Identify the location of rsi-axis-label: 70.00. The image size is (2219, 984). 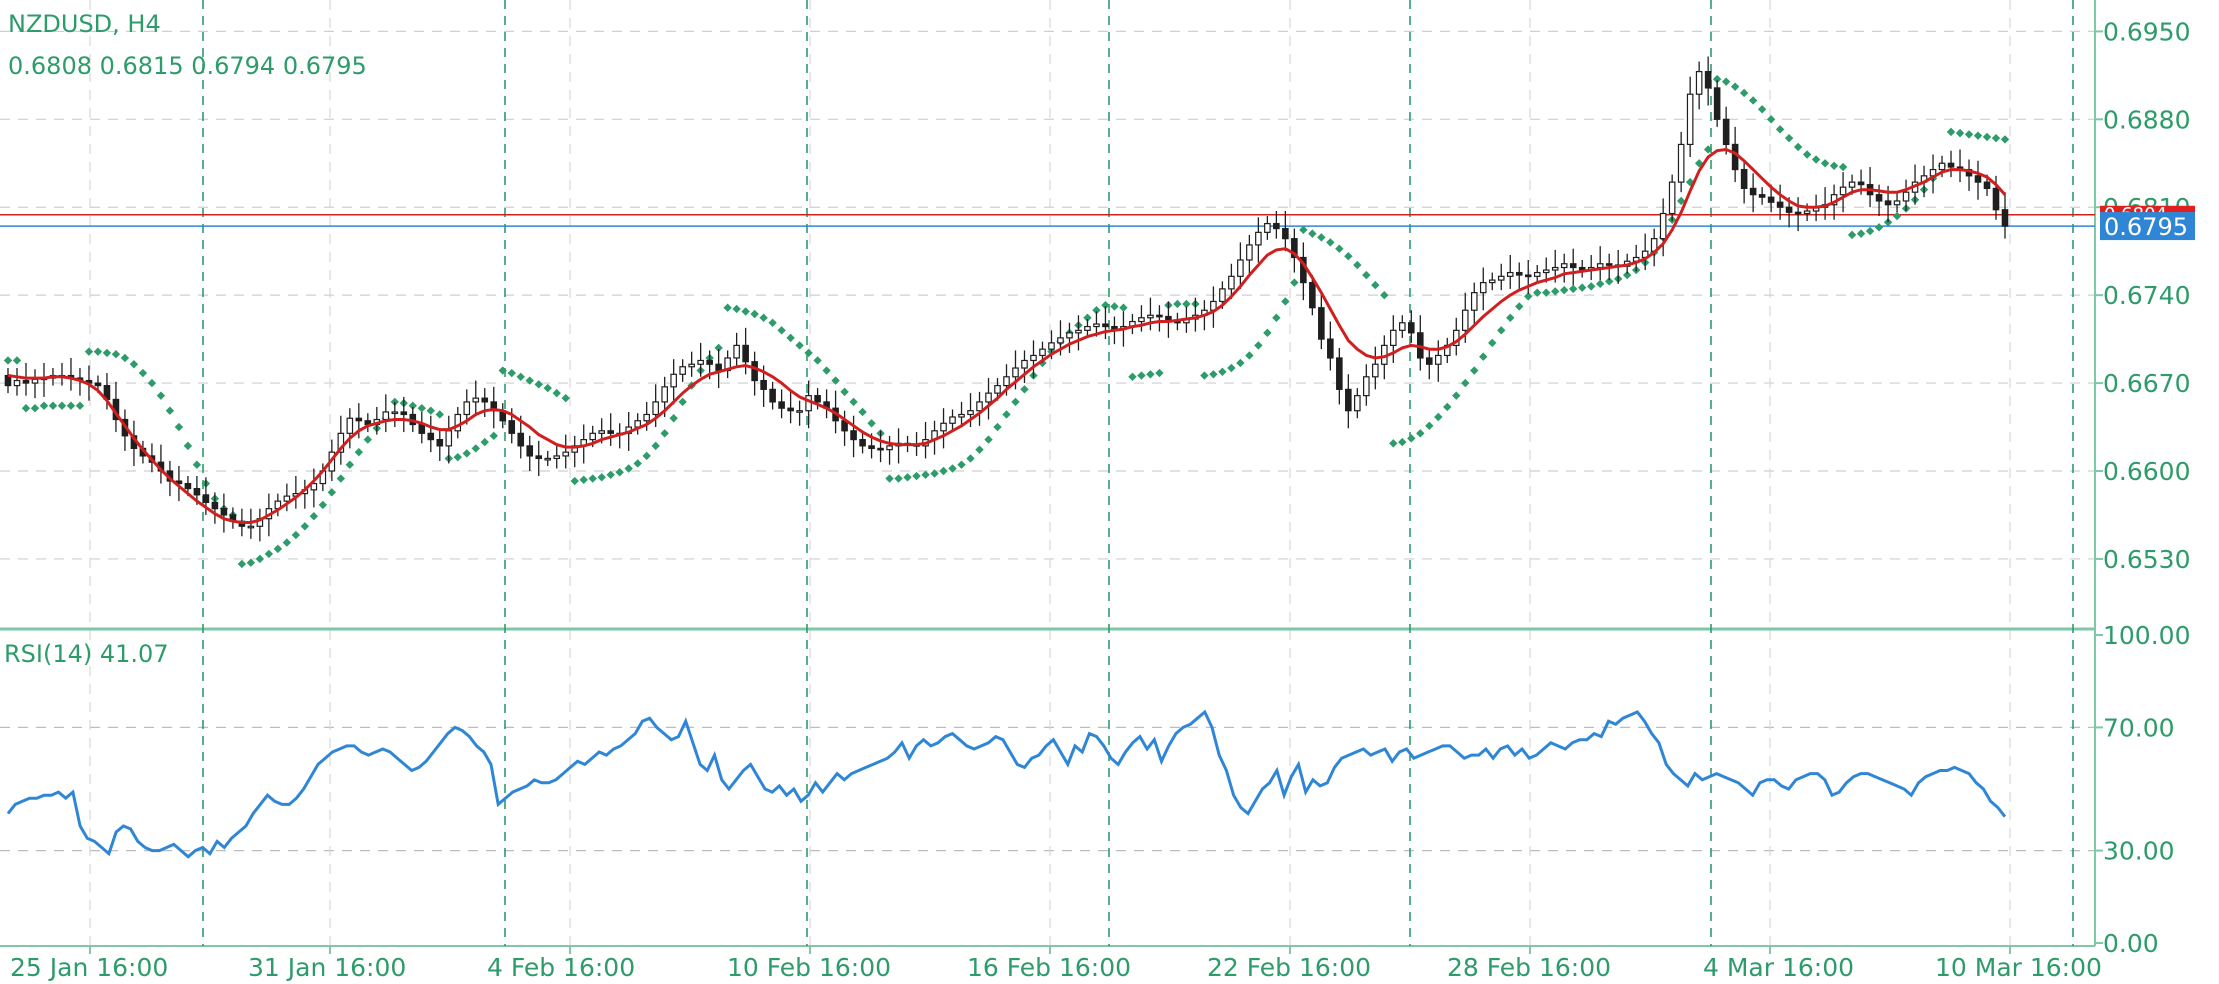
(2139, 727).